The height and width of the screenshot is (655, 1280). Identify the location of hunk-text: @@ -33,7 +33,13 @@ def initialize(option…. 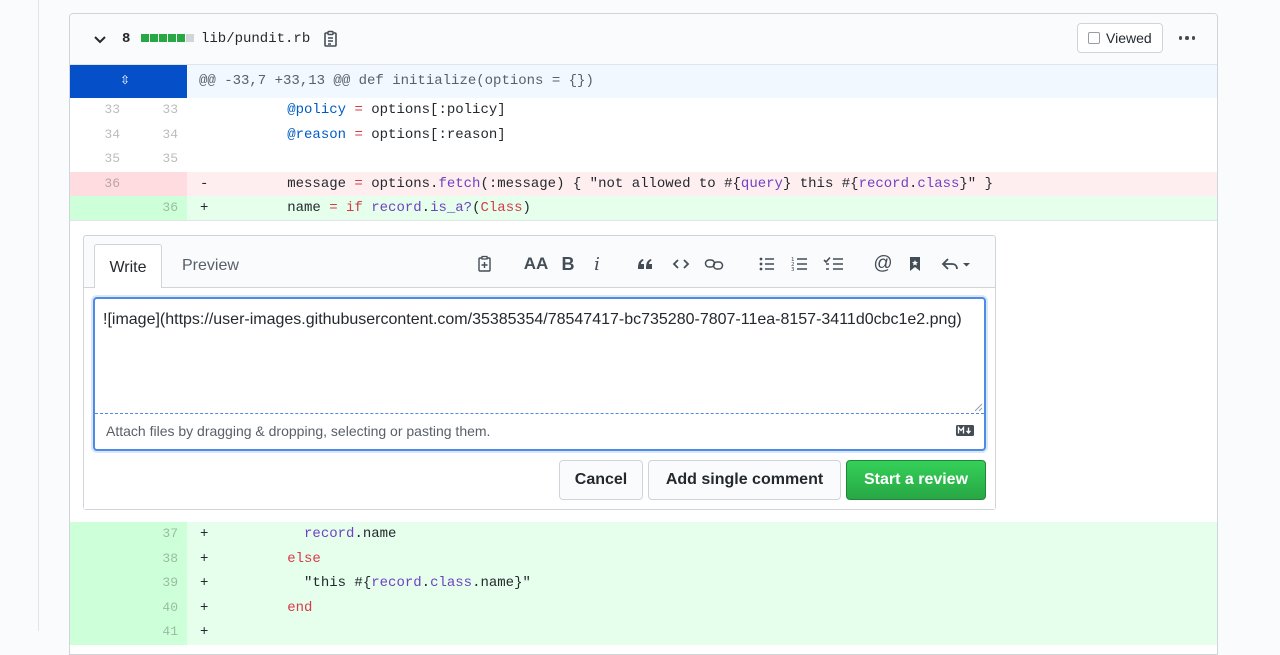
(396, 81).